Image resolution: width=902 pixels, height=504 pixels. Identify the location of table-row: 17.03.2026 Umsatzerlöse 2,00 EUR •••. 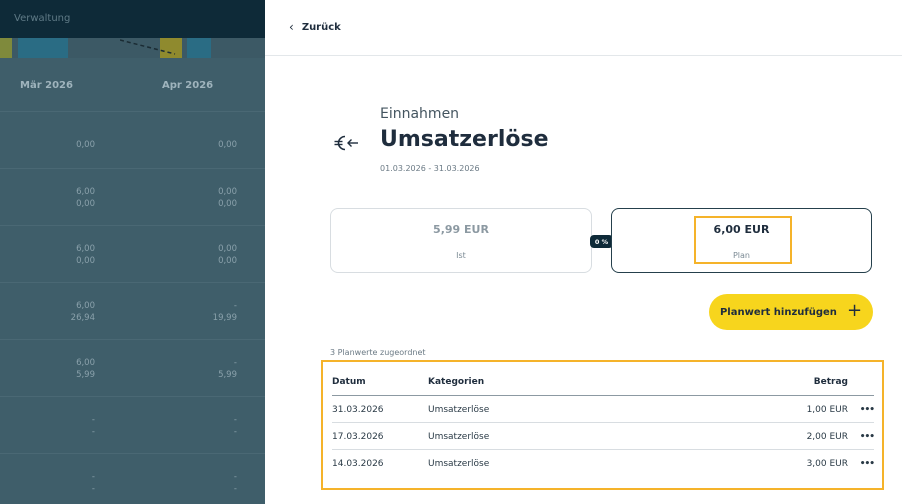
(603, 436).